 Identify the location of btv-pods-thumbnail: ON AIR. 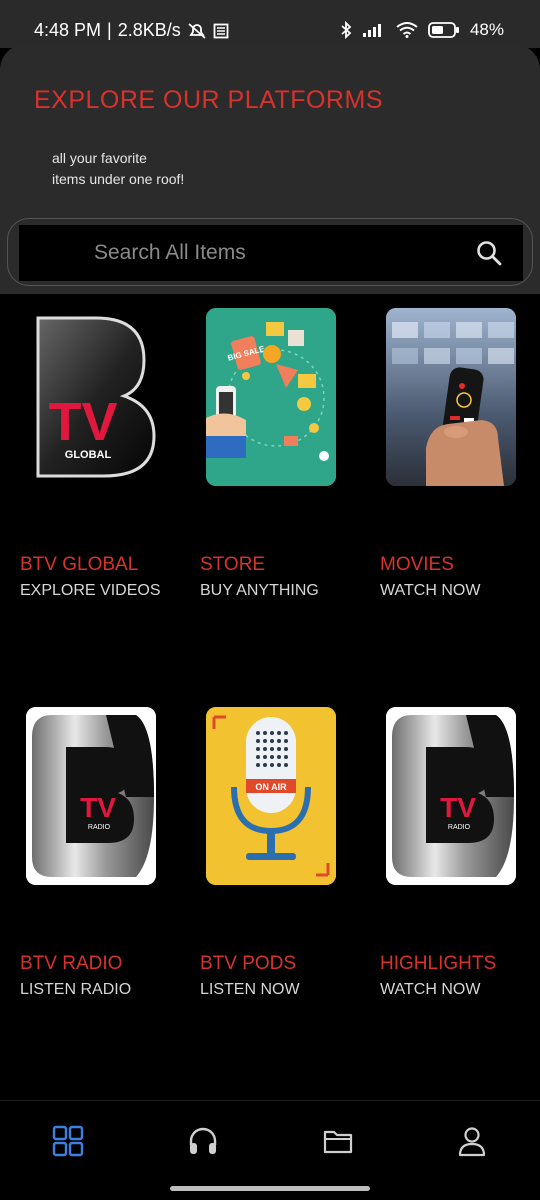
(271, 796).